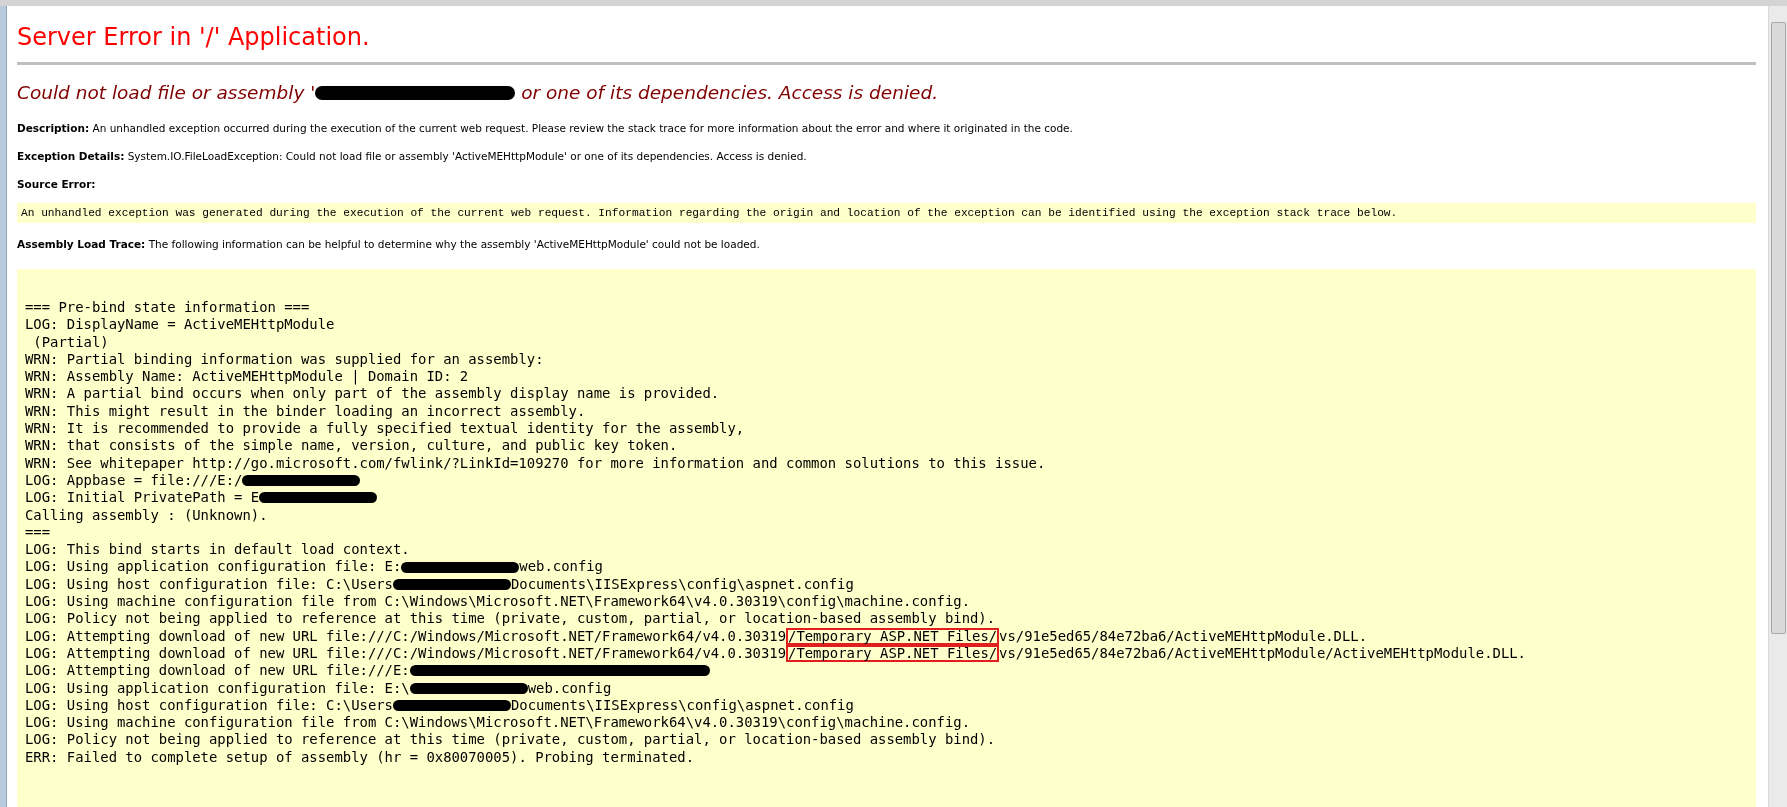  What do you see at coordinates (372, 394) in the screenshot?
I see `log-text: WRN: A partial bind occurs when only part of the assembly display name is provided.` at bounding box center [372, 394].